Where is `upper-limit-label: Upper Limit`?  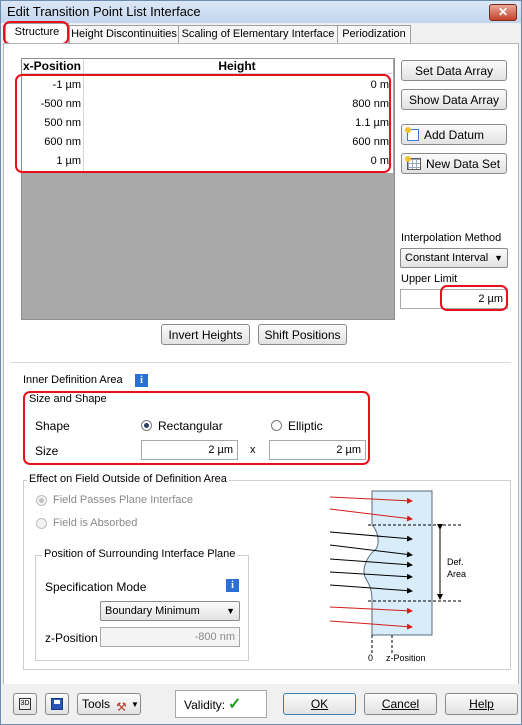 upper-limit-label: Upper Limit is located at coordinates (429, 279).